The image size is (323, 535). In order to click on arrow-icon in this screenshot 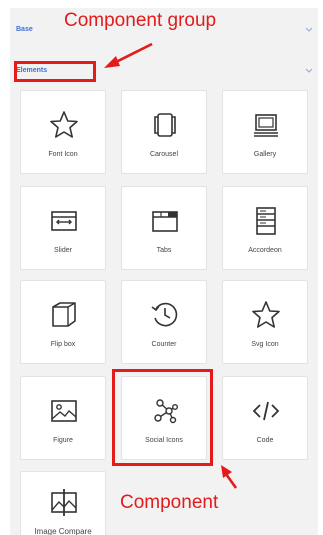, I will do `click(229, 477)`.